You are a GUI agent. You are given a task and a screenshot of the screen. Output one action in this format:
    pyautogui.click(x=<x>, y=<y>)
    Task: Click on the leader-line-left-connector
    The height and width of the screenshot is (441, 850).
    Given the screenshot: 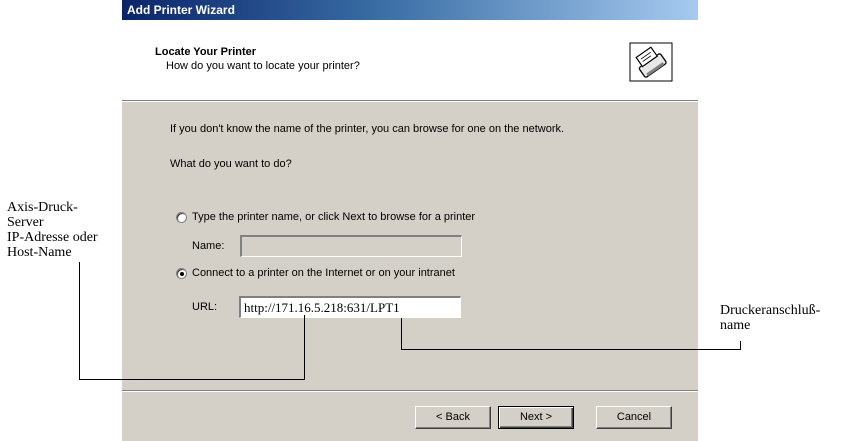 What is the action you would take?
    pyautogui.click(x=304, y=347)
    